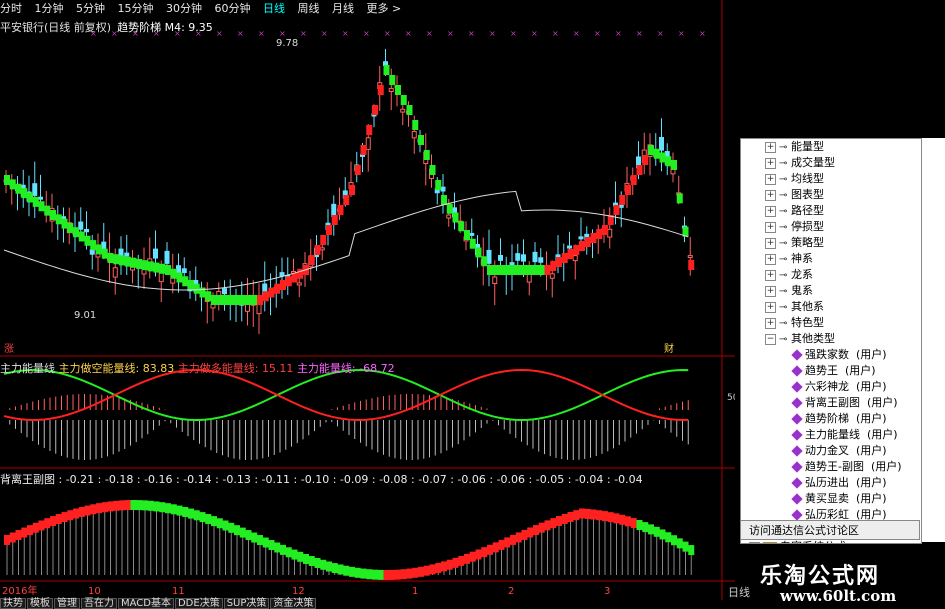 The image size is (945, 609). Describe the element at coordinates (830, 530) in the screenshot. I see `forum-link: 访问通达信公式讨论区` at that location.